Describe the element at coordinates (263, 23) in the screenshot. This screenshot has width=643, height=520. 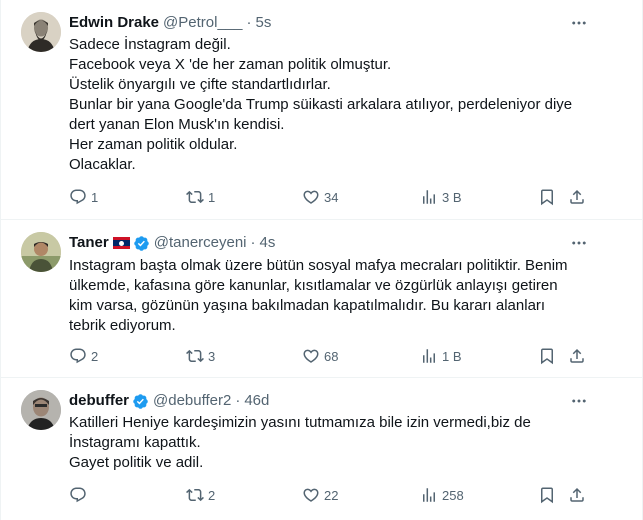
I see `timestamp: 5s` at that location.